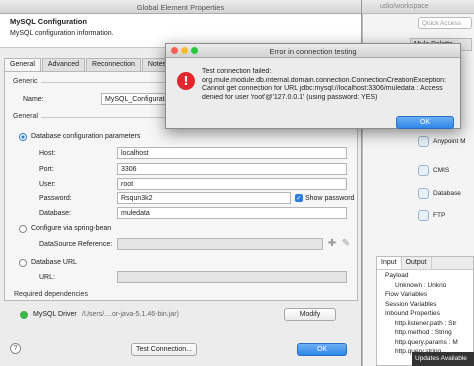  Describe the element at coordinates (427, 287) in the screenshot. I see `io-row: Unknown : Unkno` at that location.